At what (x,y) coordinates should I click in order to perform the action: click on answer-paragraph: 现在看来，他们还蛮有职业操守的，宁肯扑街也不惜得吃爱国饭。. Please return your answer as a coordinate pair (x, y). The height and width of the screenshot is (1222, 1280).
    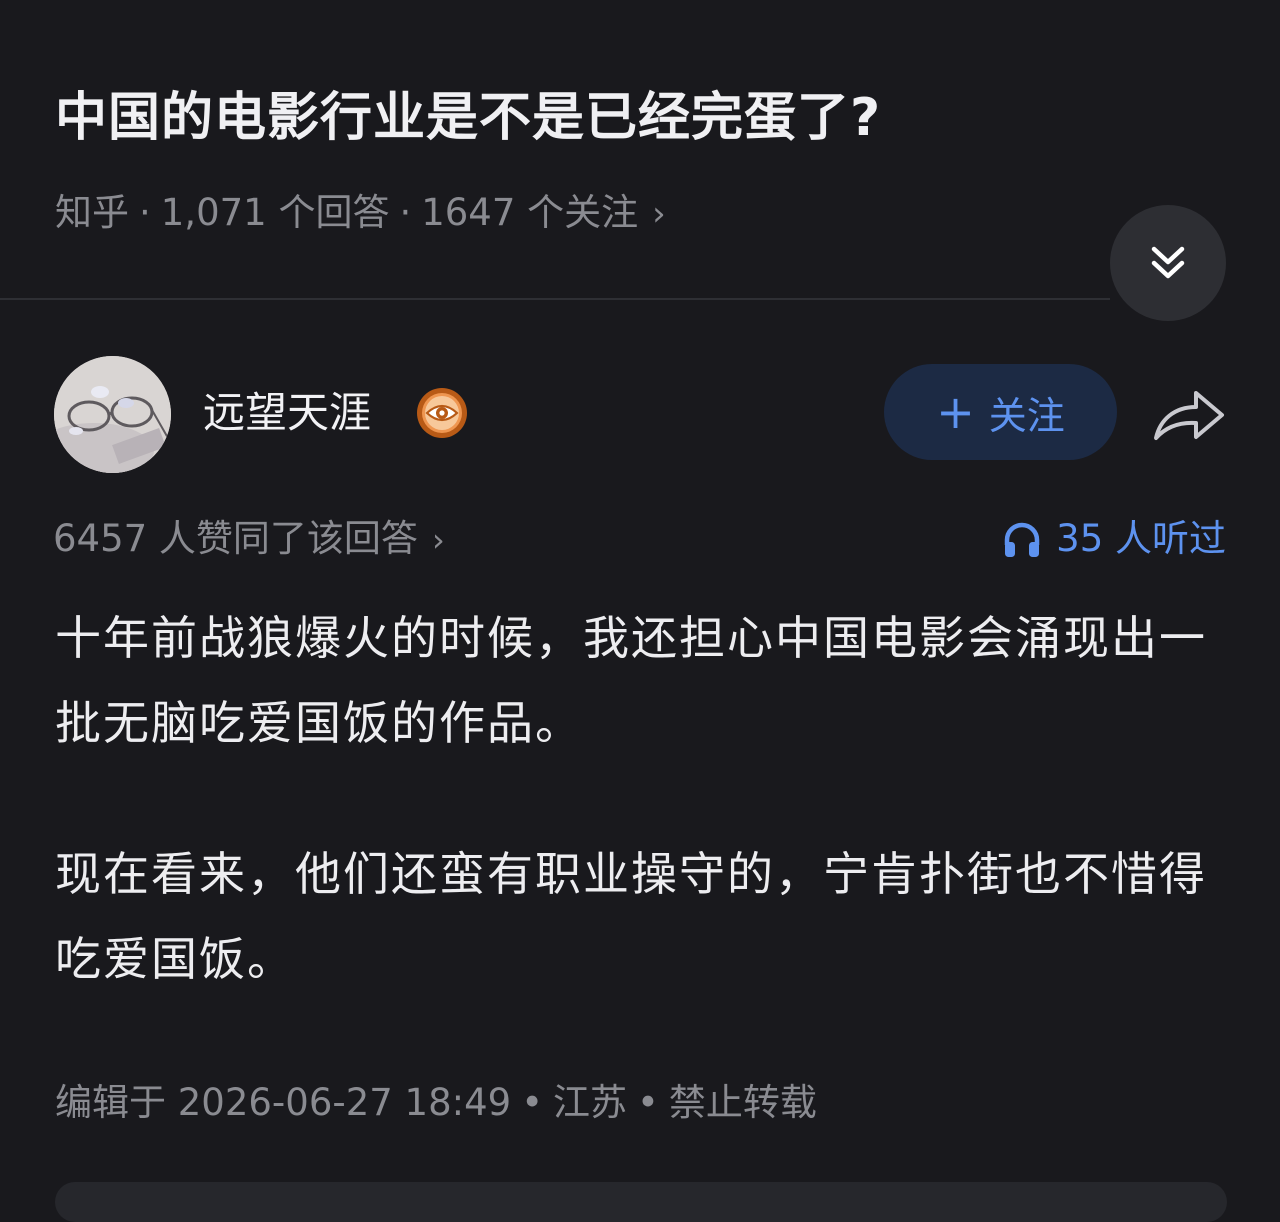
    Looking at the image, I should click on (631, 916).